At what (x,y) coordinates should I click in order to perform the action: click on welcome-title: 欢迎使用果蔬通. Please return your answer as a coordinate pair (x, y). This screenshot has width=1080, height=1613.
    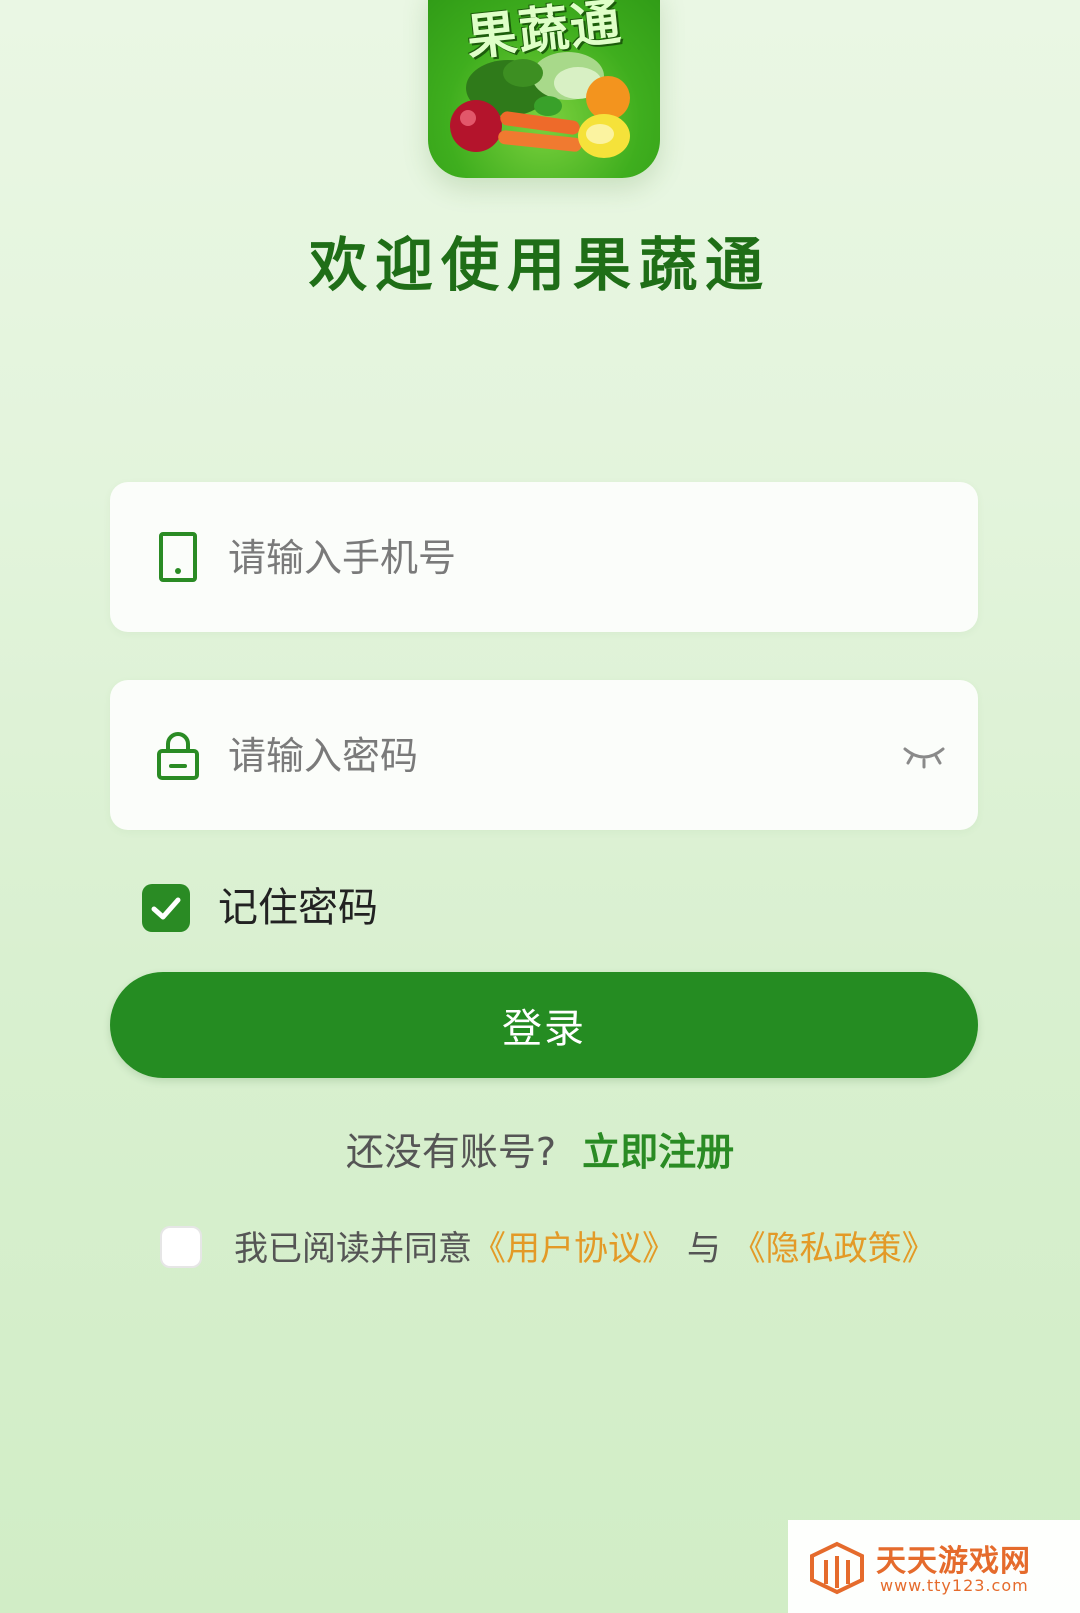
    Looking at the image, I should click on (539, 265).